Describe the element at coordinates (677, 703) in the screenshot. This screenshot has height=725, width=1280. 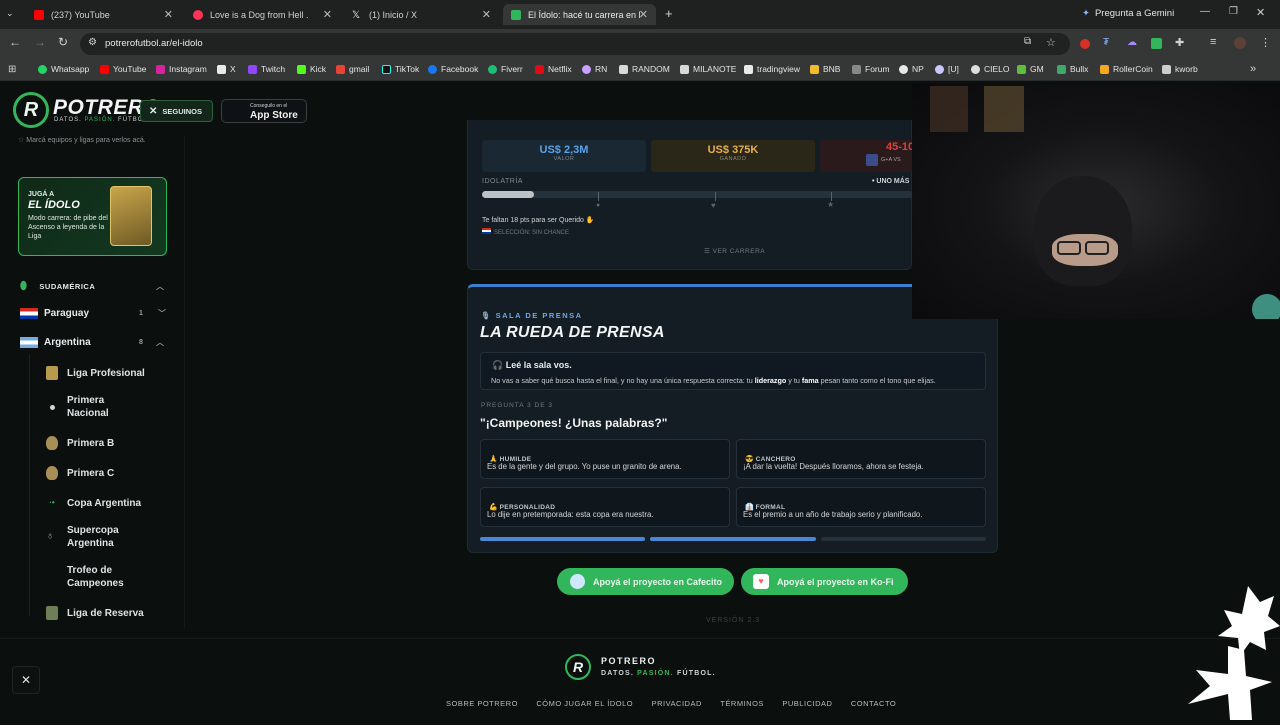
I see `footer-link-privacidad: PRIVACIDAD` at that location.